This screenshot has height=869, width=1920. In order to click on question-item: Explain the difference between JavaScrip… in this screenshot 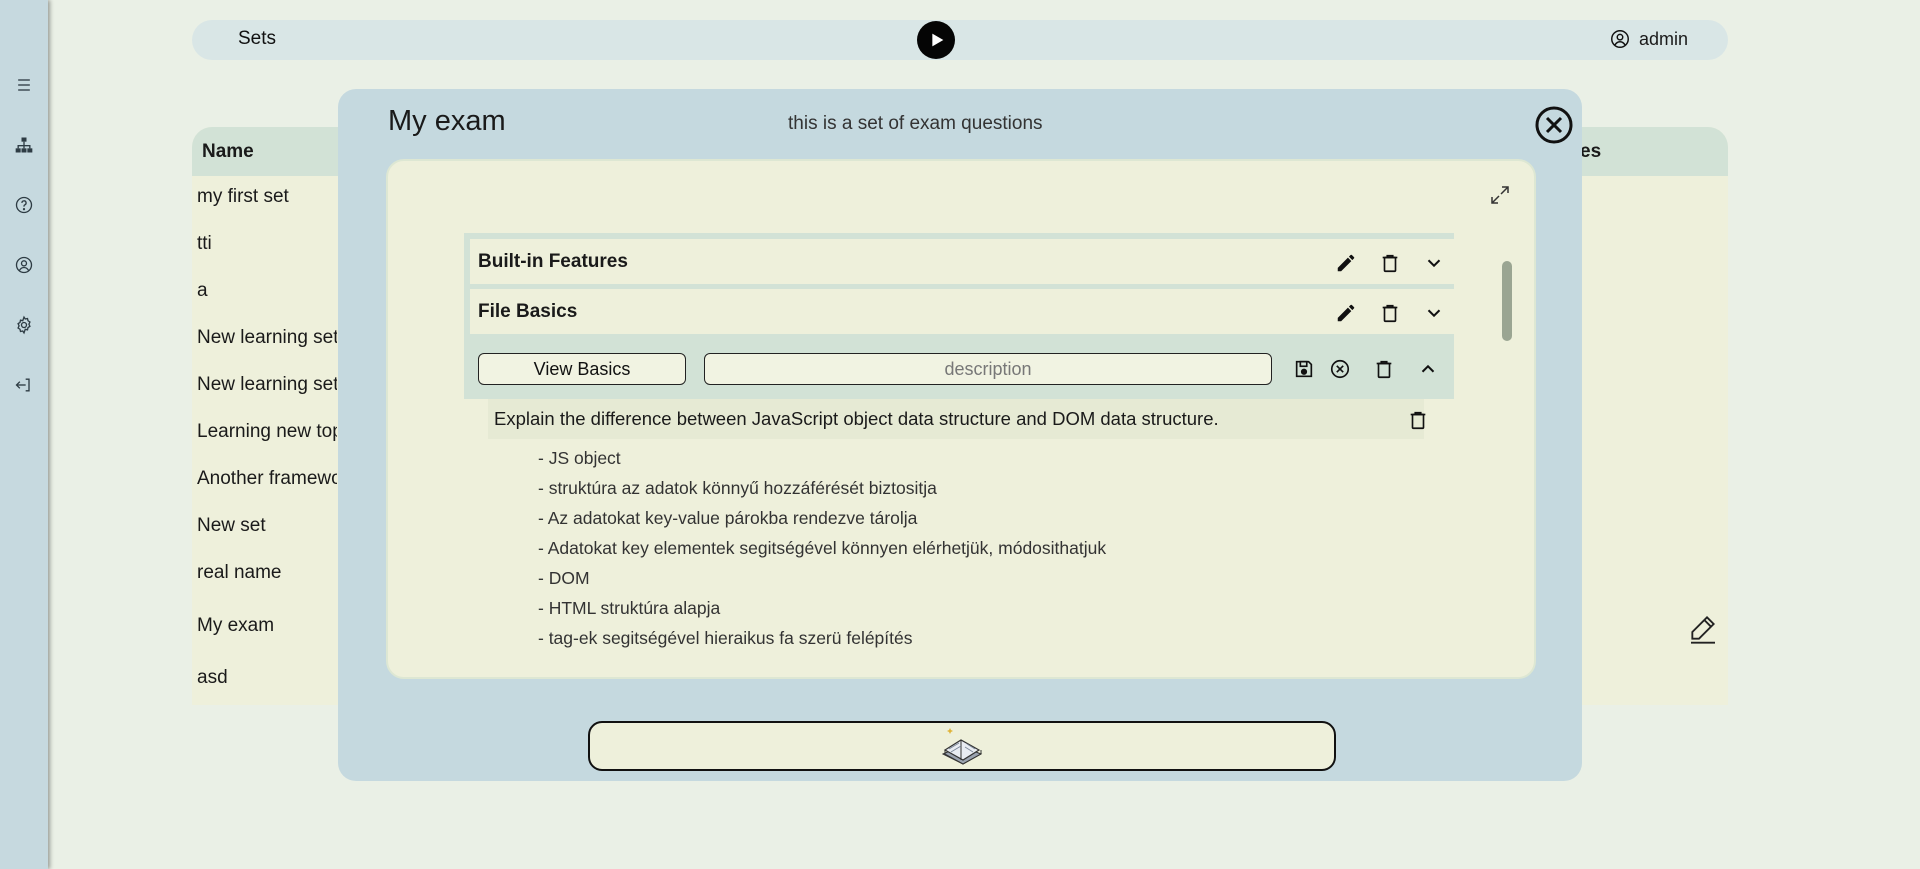, I will do `click(957, 419)`.